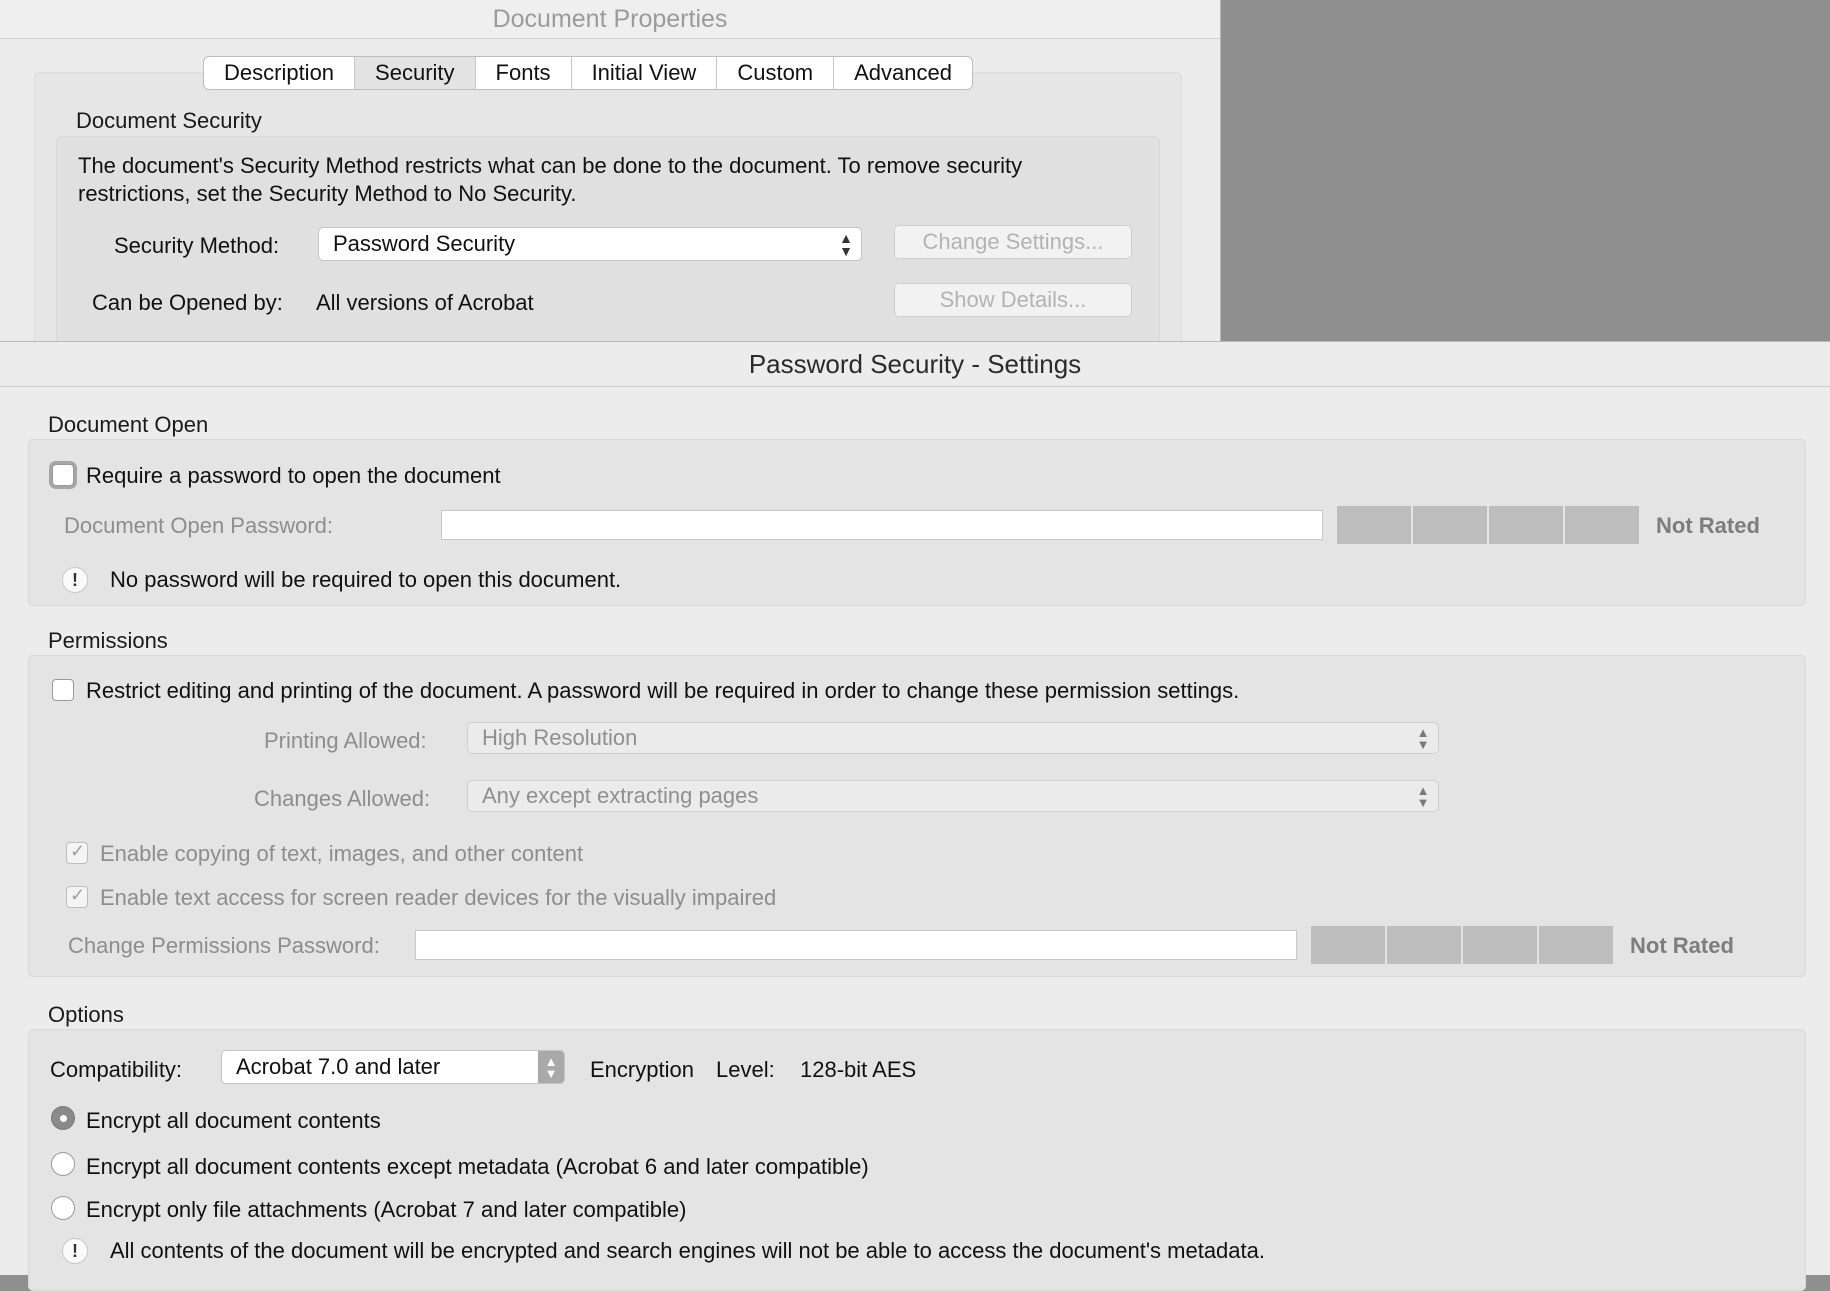  What do you see at coordinates (560, 737) in the screenshot?
I see `printing-allowed-value: High Resolution` at bounding box center [560, 737].